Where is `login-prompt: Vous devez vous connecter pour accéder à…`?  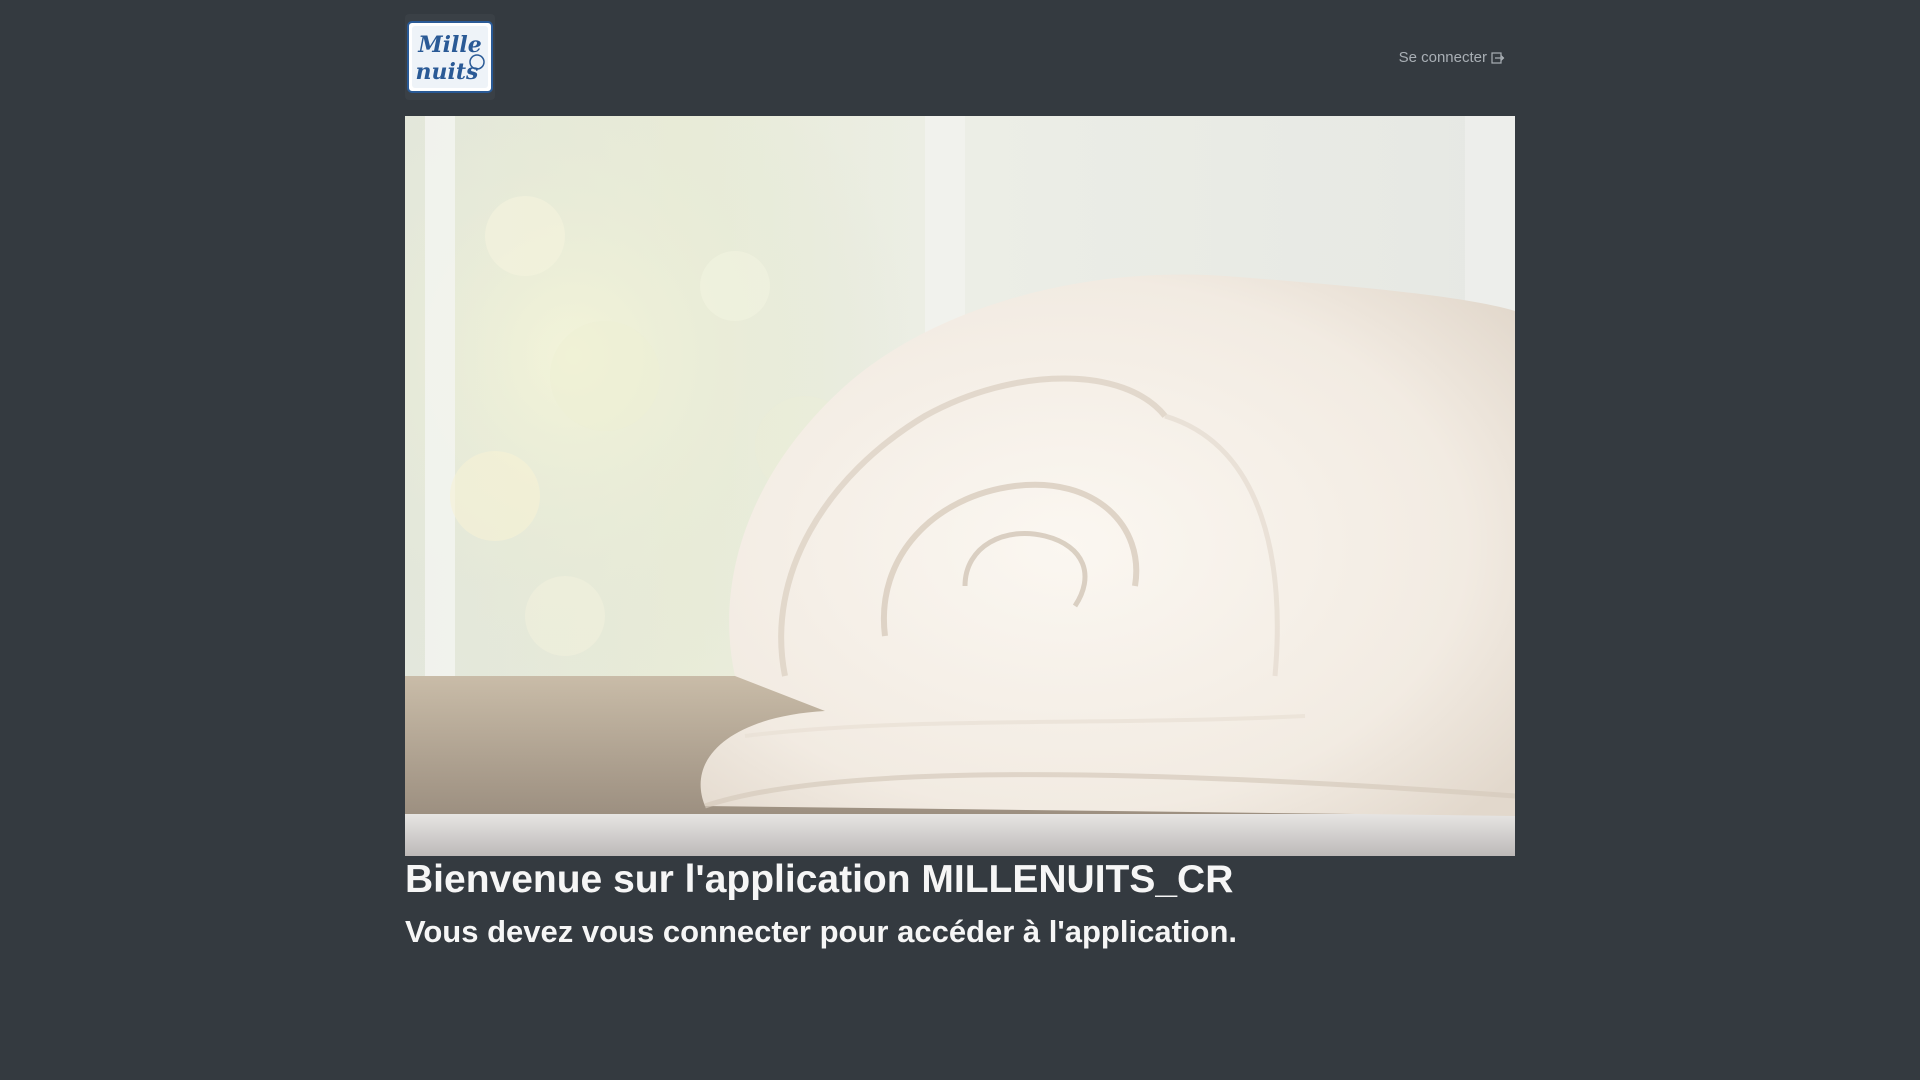
login-prompt: Vous devez vous connecter pour accéder à… is located at coordinates (821, 931).